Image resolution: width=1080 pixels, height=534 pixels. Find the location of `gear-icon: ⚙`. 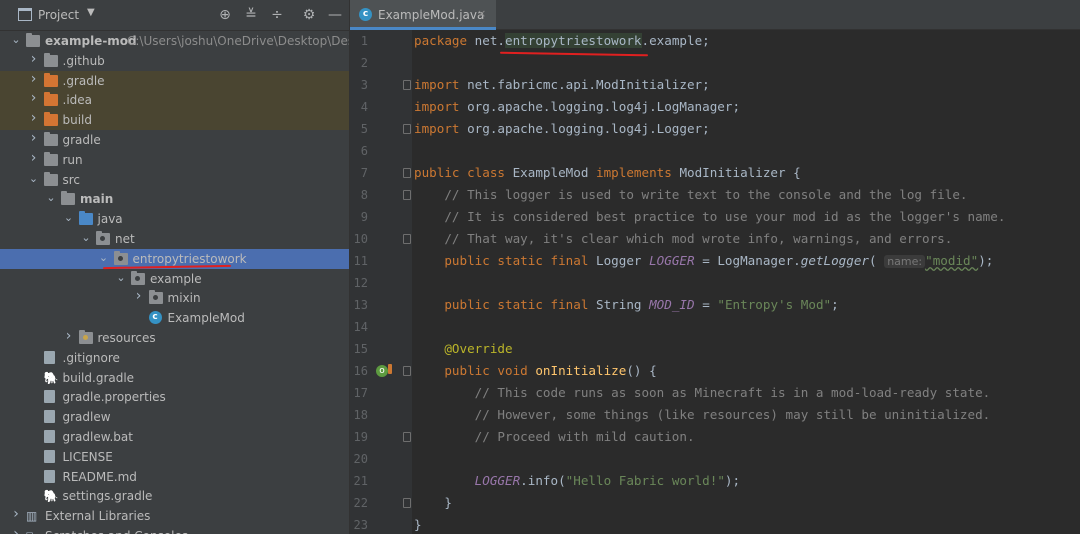

gear-icon: ⚙ is located at coordinates (309, 15).